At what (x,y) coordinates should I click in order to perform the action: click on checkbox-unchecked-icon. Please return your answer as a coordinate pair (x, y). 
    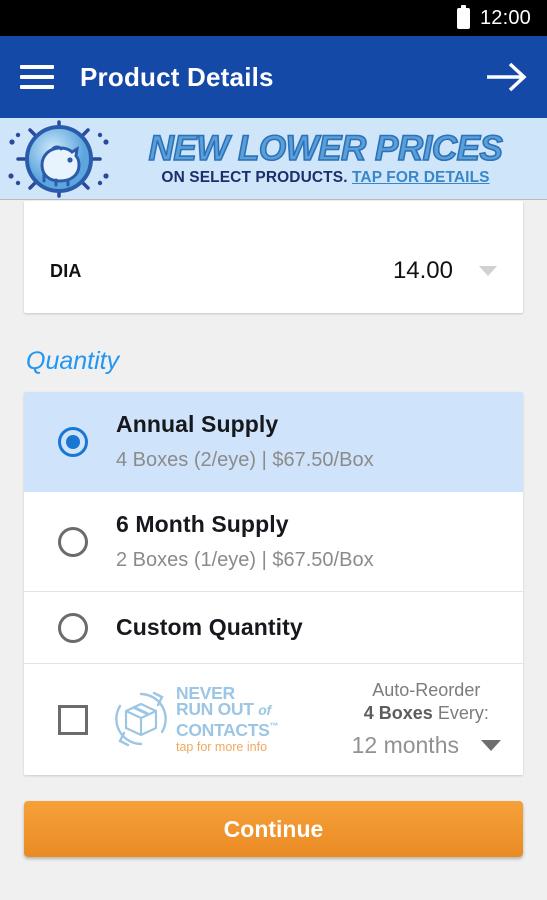
    Looking at the image, I should click on (73, 719).